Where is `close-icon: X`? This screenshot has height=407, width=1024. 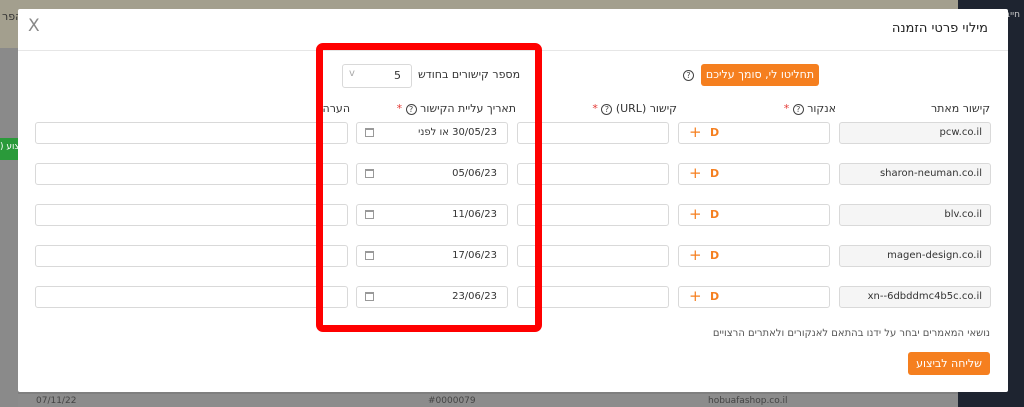
close-icon: X is located at coordinates (34, 26).